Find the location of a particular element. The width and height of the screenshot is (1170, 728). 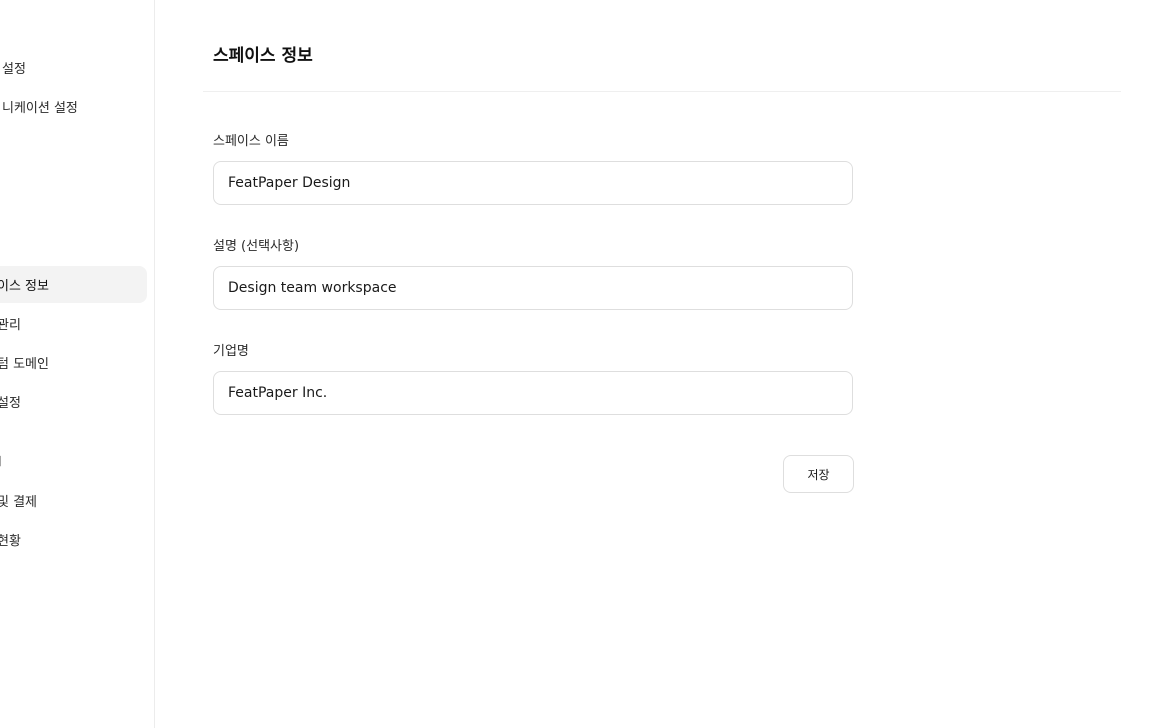

sidebar-item-label: 현황 is located at coordinates (10, 541).